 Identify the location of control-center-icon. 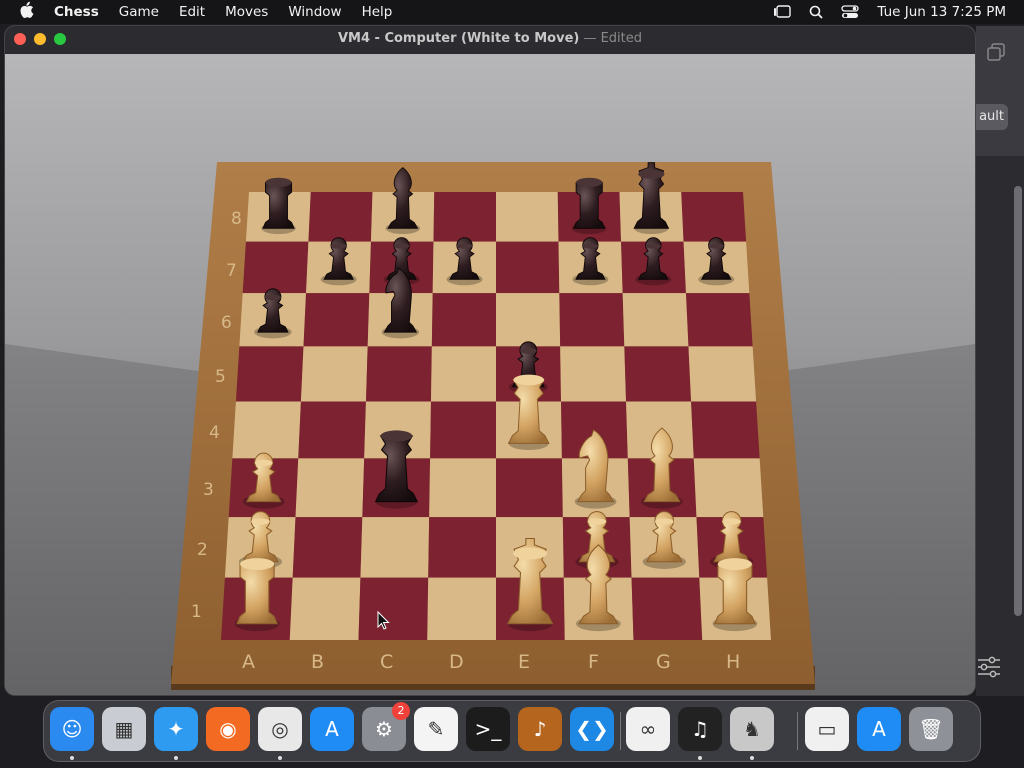
(850, 12).